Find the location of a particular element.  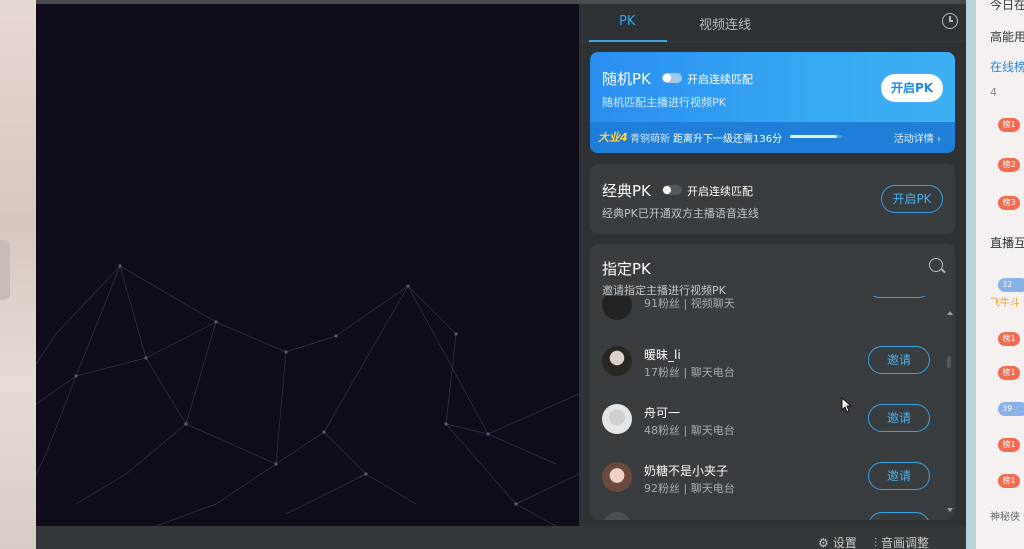

bg-row: 直播互 is located at coordinates (1007, 243).